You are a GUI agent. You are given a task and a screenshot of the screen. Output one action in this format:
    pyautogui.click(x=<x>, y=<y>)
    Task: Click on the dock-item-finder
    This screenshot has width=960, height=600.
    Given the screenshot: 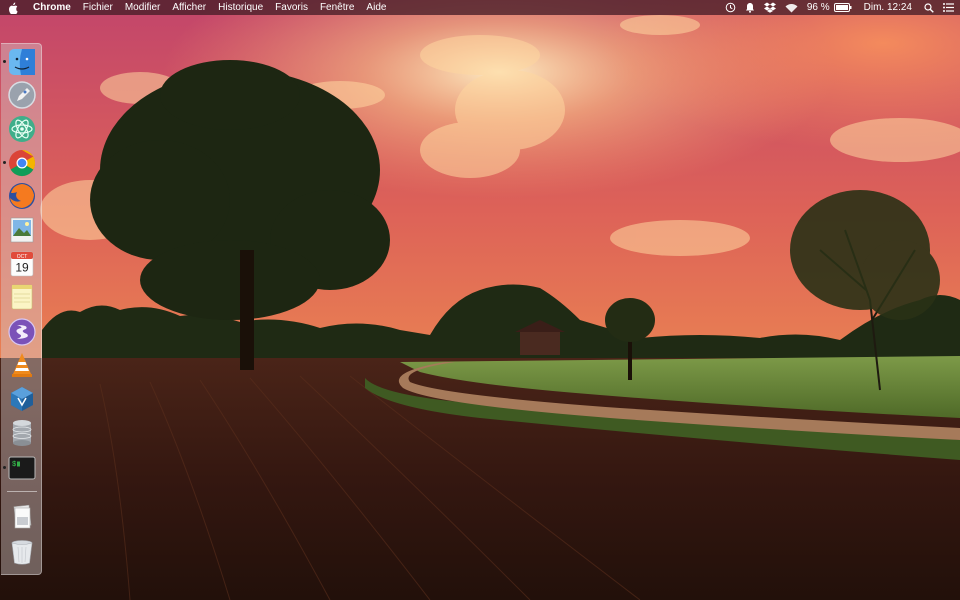 What is the action you would take?
    pyautogui.click(x=20, y=62)
    